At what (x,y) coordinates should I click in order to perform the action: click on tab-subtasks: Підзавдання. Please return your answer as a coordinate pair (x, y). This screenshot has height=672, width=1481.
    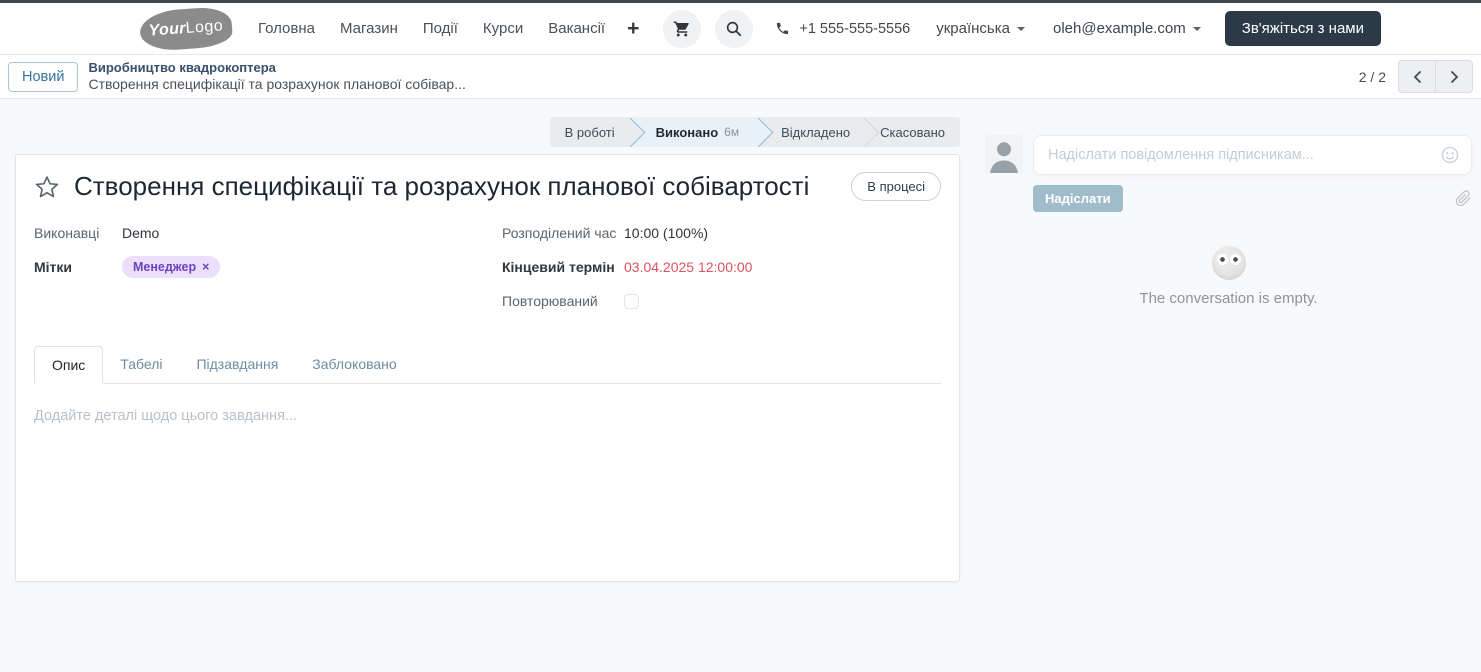
    Looking at the image, I should click on (237, 365).